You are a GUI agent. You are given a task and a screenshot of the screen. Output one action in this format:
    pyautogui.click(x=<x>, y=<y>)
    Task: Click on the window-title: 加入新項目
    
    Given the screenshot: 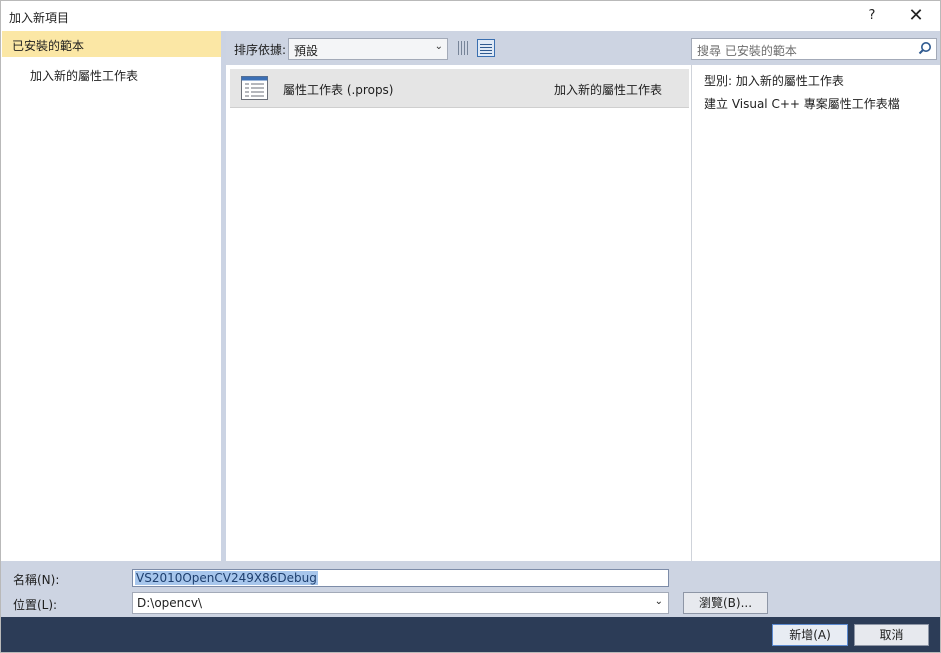 What is the action you would take?
    pyautogui.click(x=39, y=18)
    